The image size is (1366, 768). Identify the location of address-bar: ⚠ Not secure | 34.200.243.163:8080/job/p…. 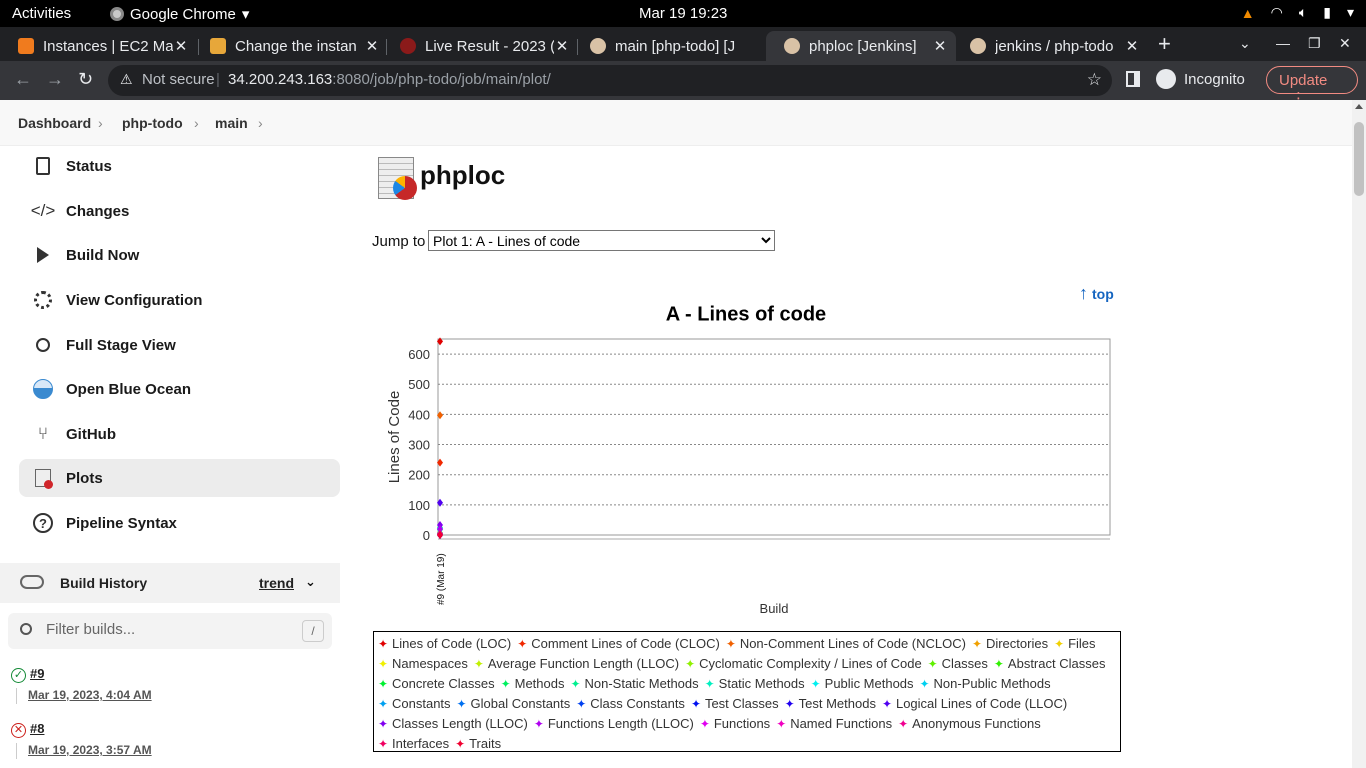
(610, 80).